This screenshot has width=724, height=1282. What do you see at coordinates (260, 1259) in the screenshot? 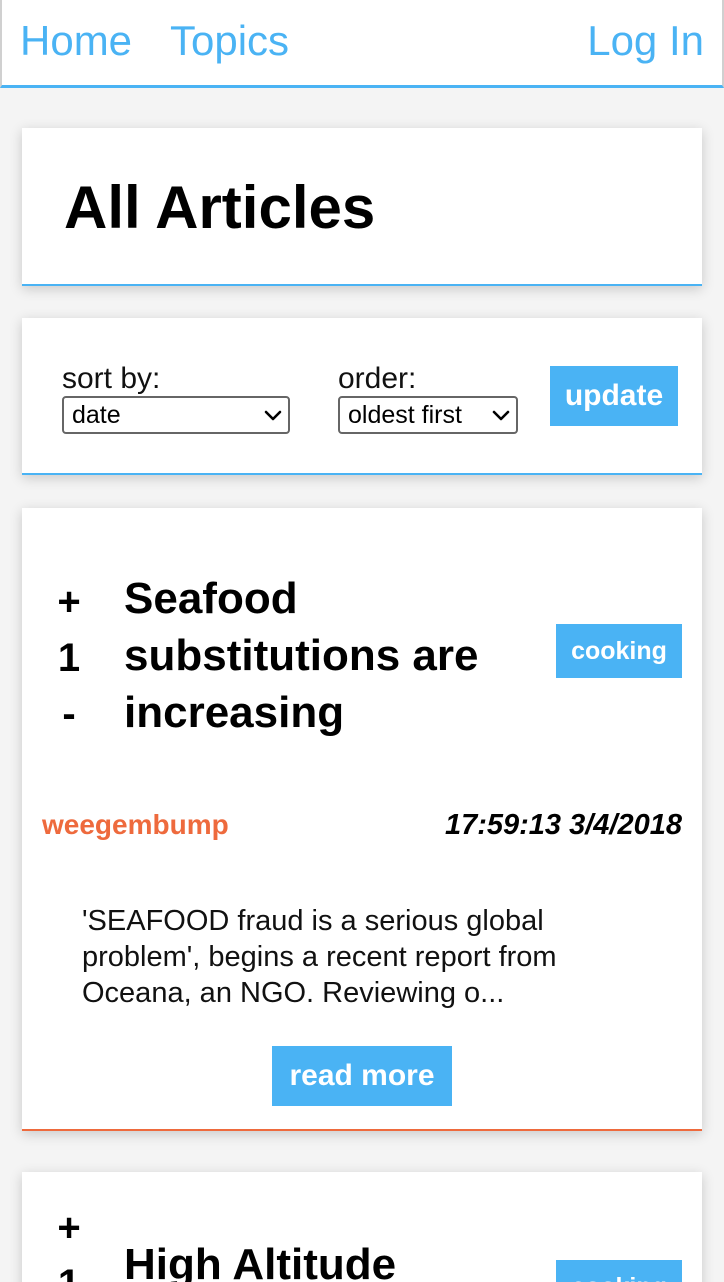
I see `article-title: High Altitude` at bounding box center [260, 1259].